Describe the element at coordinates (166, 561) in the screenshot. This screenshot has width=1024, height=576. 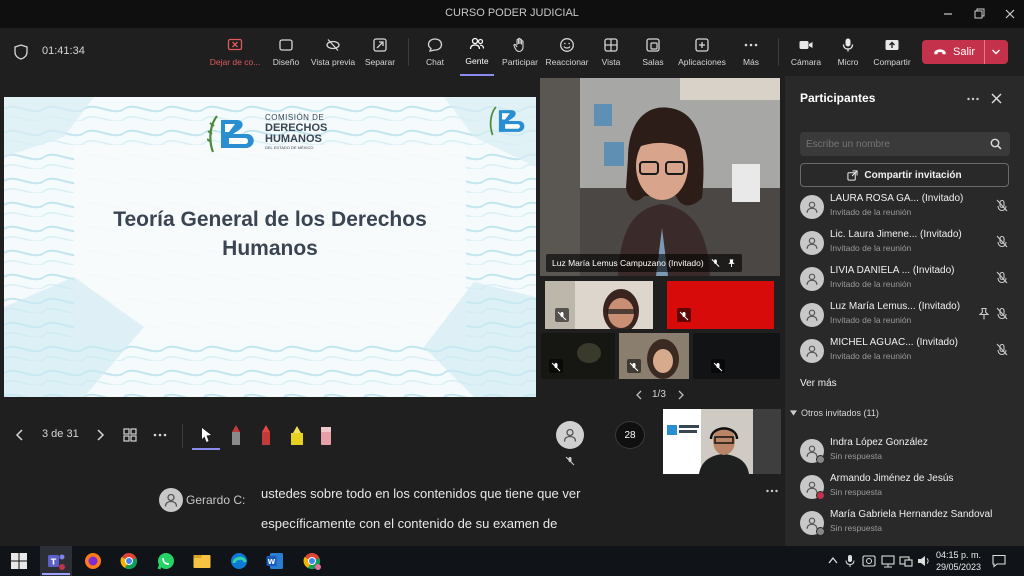
I see `whatsapp-icon` at that location.